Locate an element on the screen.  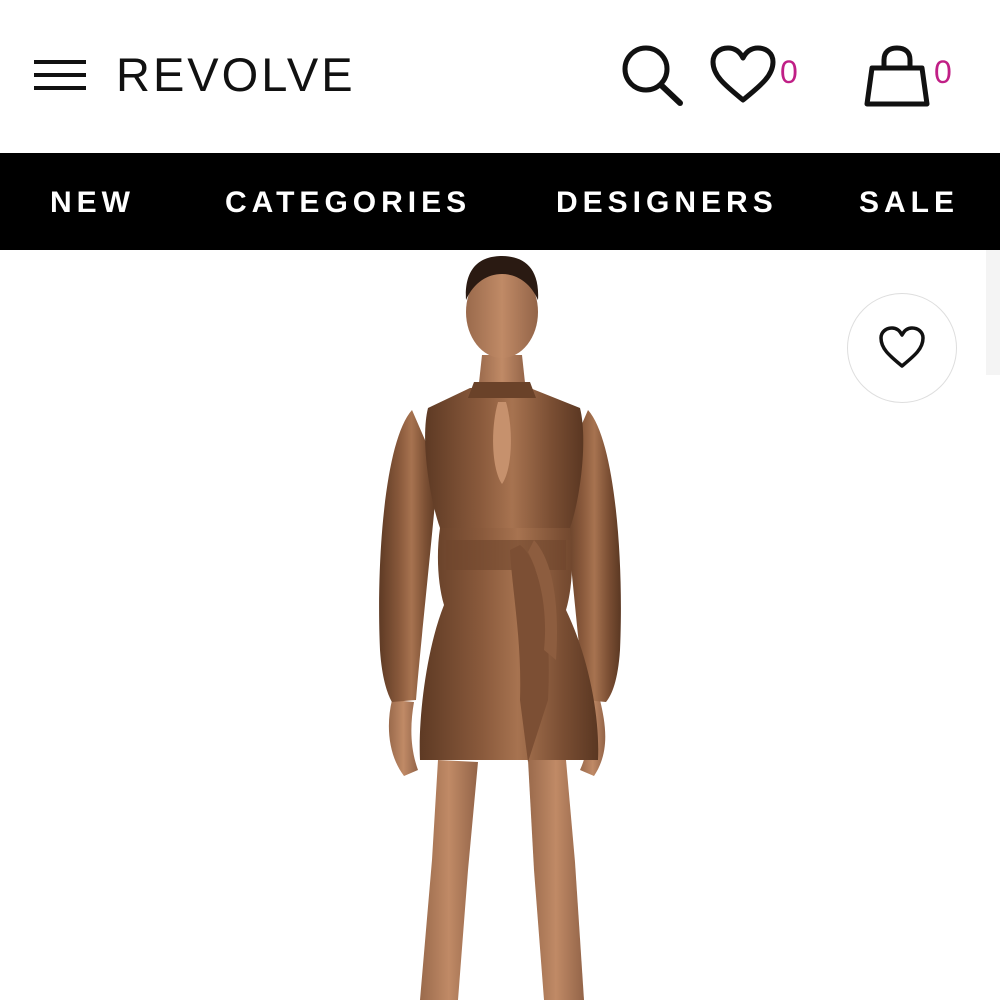
main-nav: NEW CATEGORIES DESIGNERS SALE is located at coordinates (500, 201).